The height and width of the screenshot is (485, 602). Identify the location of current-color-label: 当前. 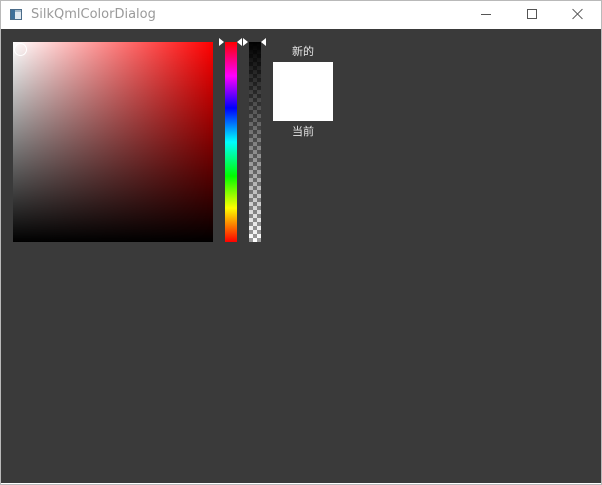
(303, 131).